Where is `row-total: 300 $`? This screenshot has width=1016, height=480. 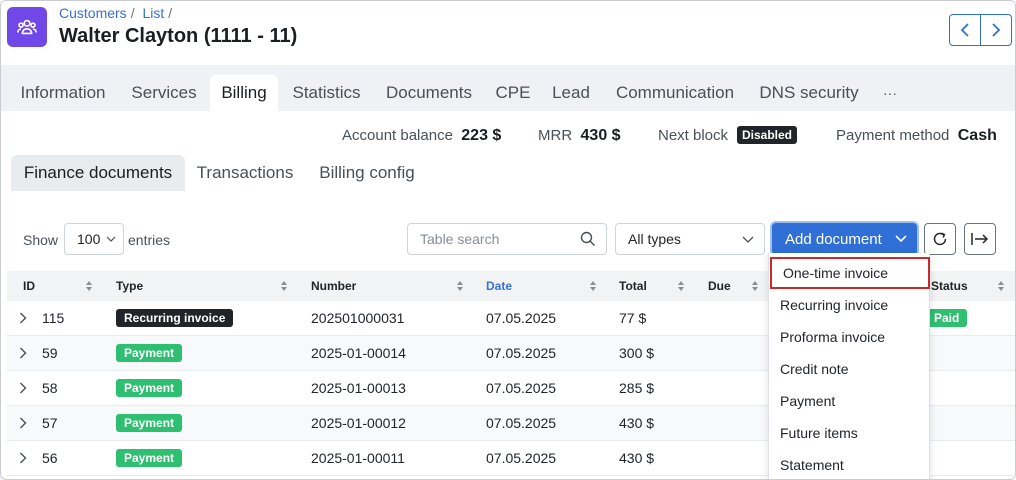 row-total: 300 $ is located at coordinates (637, 353).